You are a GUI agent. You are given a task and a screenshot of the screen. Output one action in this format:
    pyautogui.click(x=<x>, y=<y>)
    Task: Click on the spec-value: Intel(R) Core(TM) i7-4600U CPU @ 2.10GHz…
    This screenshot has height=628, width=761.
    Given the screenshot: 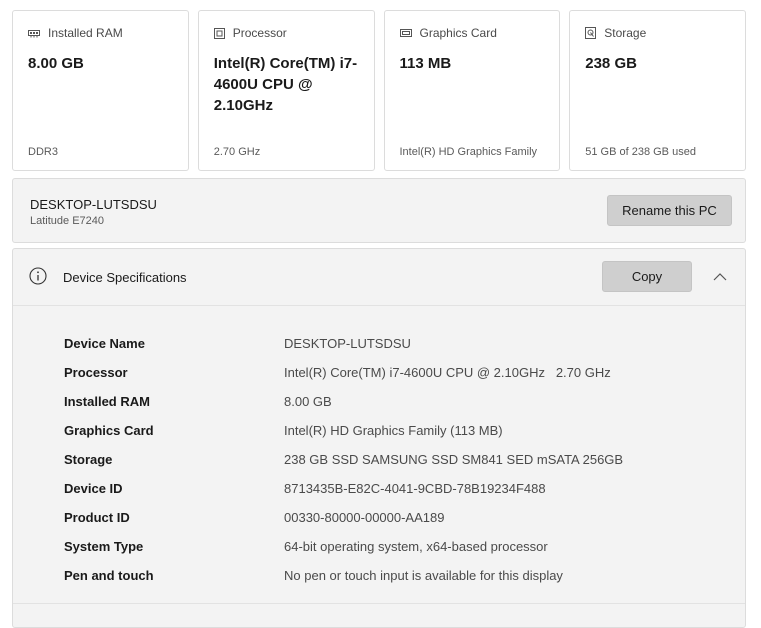 What is the action you would take?
    pyautogui.click(x=447, y=372)
    